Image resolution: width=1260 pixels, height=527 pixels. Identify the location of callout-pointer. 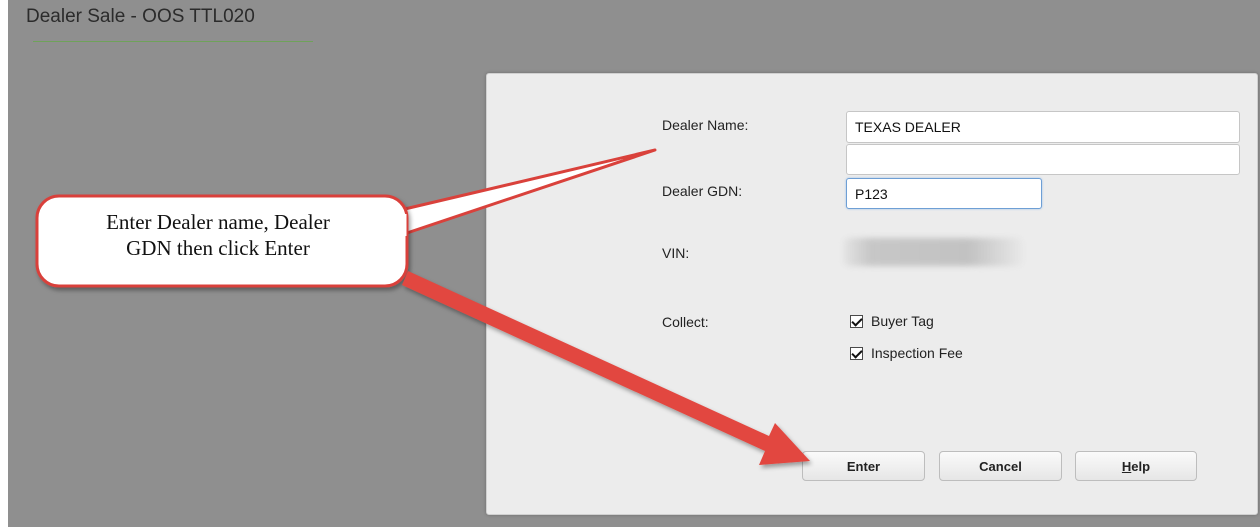
(523, 194).